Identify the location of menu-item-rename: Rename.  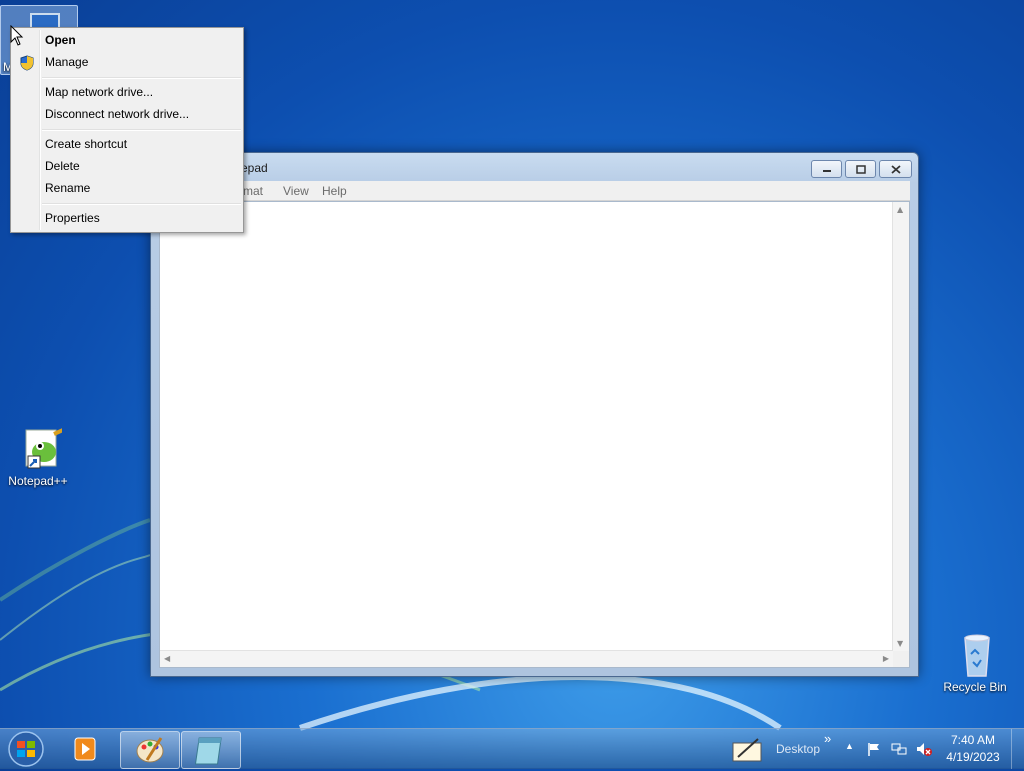
(127, 188).